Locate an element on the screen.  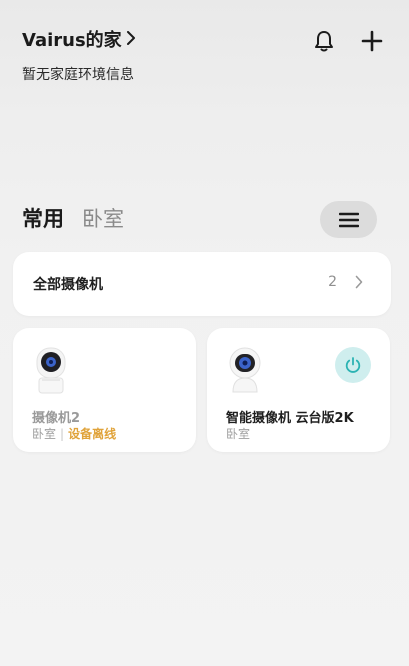
room-tabs: 常用 卧室 is located at coordinates (73, 218).